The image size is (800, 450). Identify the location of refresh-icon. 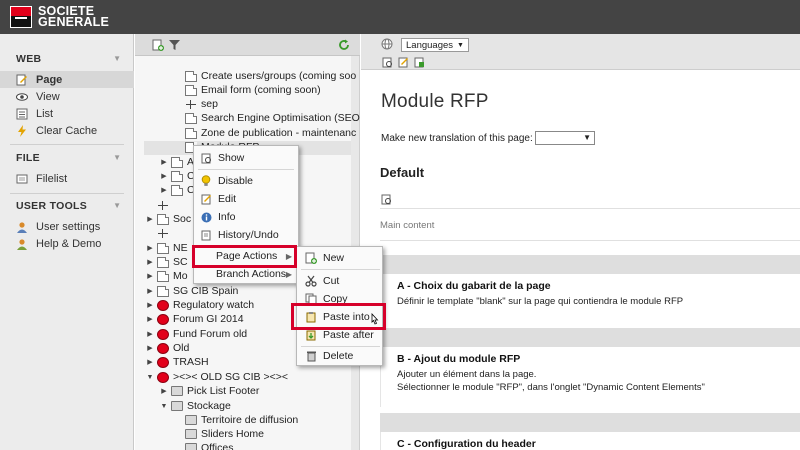
(344, 46).